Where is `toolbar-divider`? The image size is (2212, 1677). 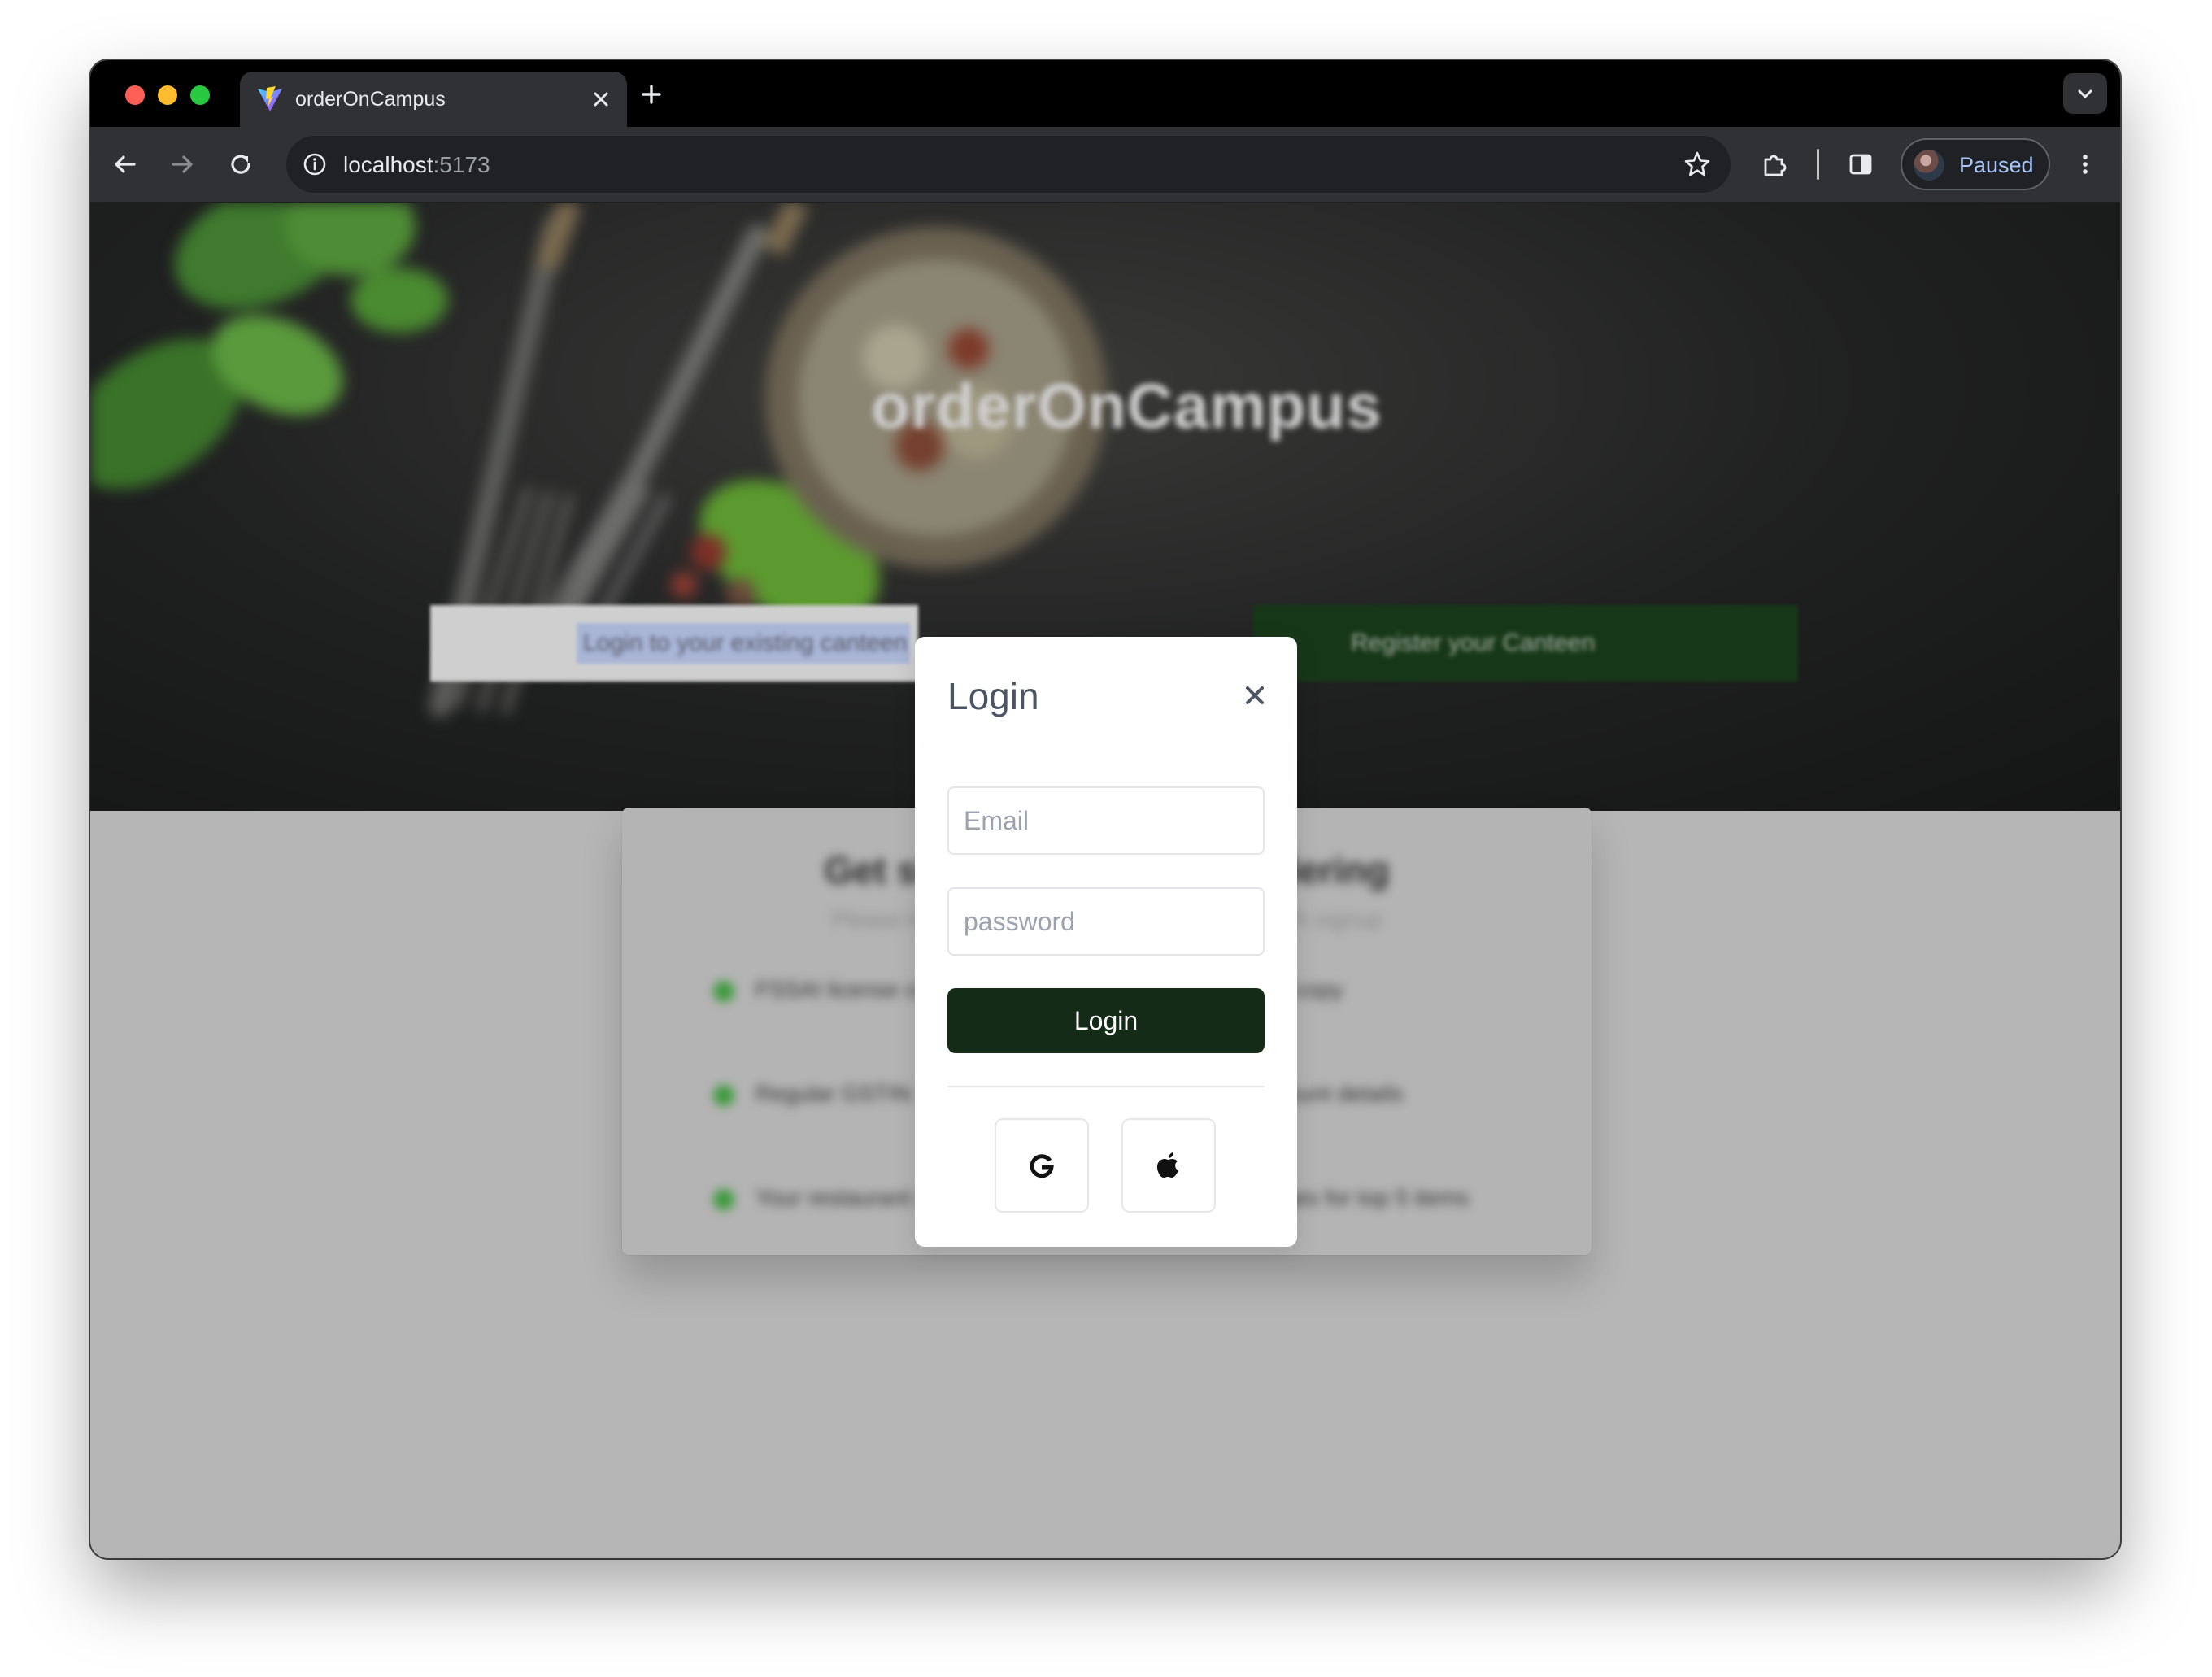 toolbar-divider is located at coordinates (1818, 164).